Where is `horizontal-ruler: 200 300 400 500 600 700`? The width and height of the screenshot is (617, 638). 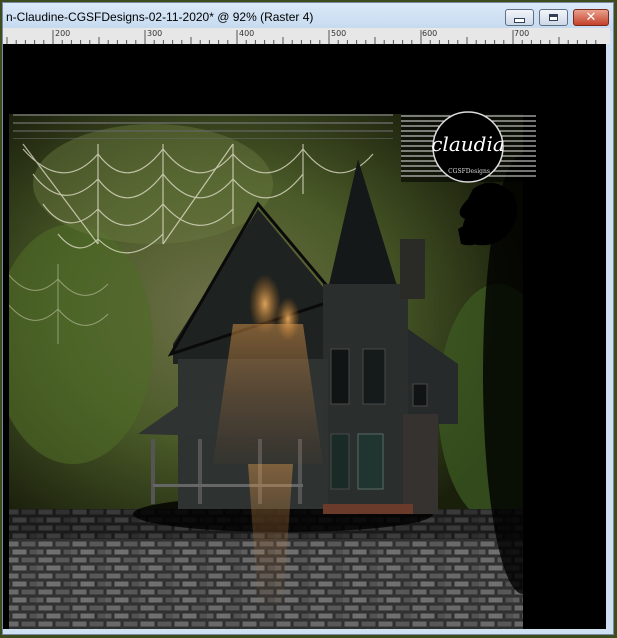
horizontal-ruler: 200 300 400 500 600 700 is located at coordinates (301, 36).